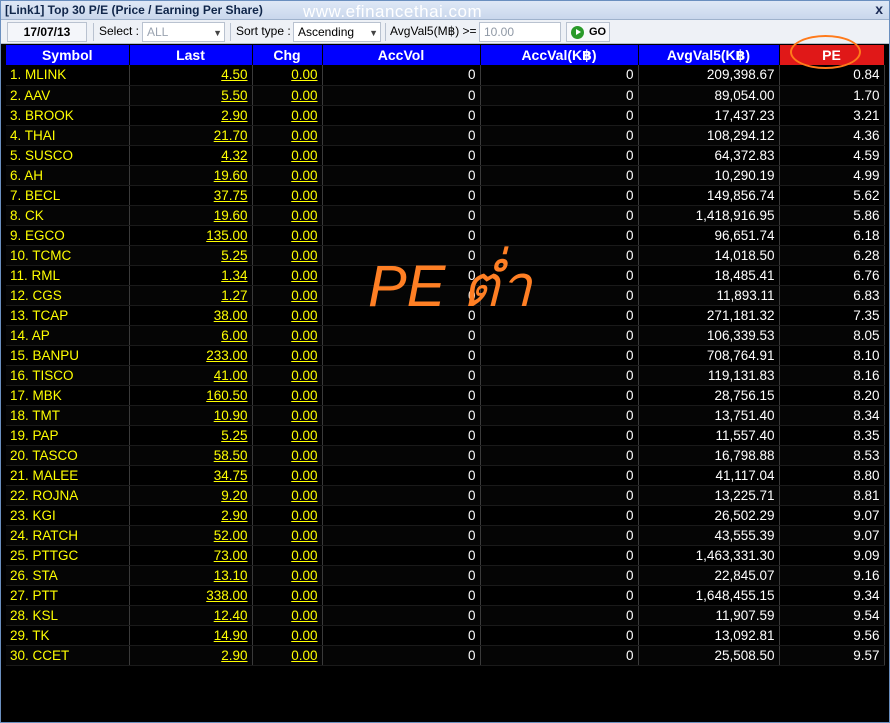 This screenshot has width=890, height=723. What do you see at coordinates (191, 275) in the screenshot?
I see `cell-last: 1.34` at bounding box center [191, 275].